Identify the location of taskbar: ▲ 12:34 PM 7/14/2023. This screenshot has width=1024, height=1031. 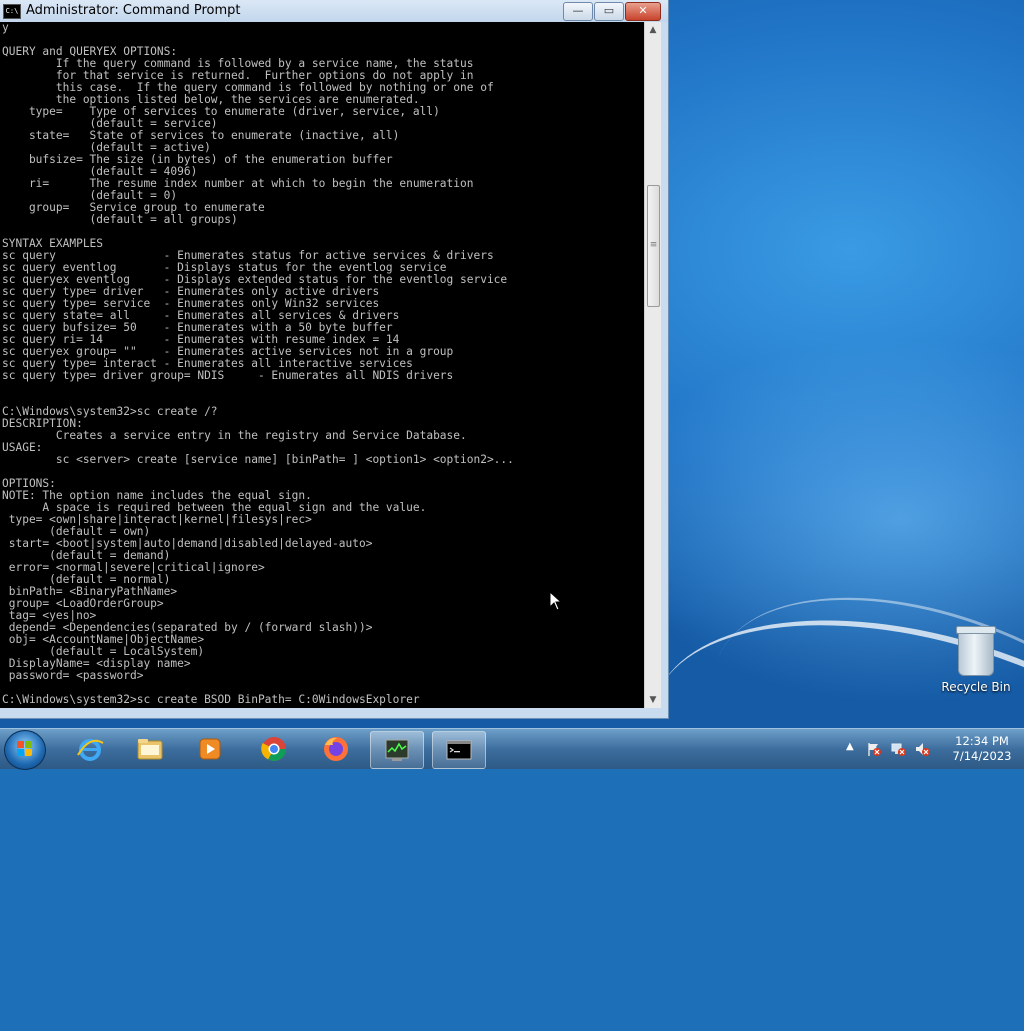
(512, 749).